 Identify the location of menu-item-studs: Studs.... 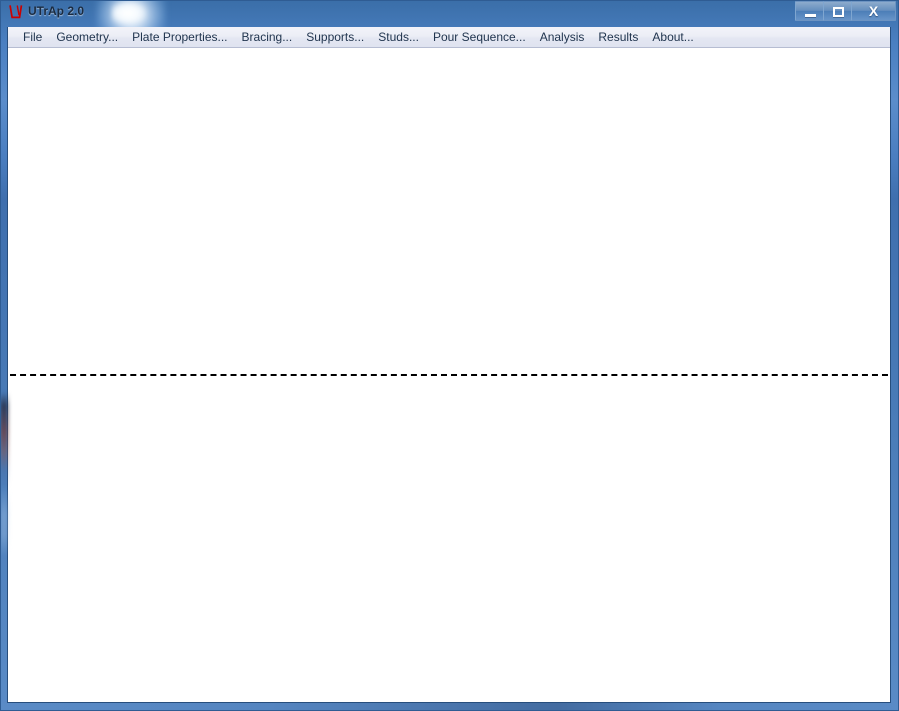
(398, 37).